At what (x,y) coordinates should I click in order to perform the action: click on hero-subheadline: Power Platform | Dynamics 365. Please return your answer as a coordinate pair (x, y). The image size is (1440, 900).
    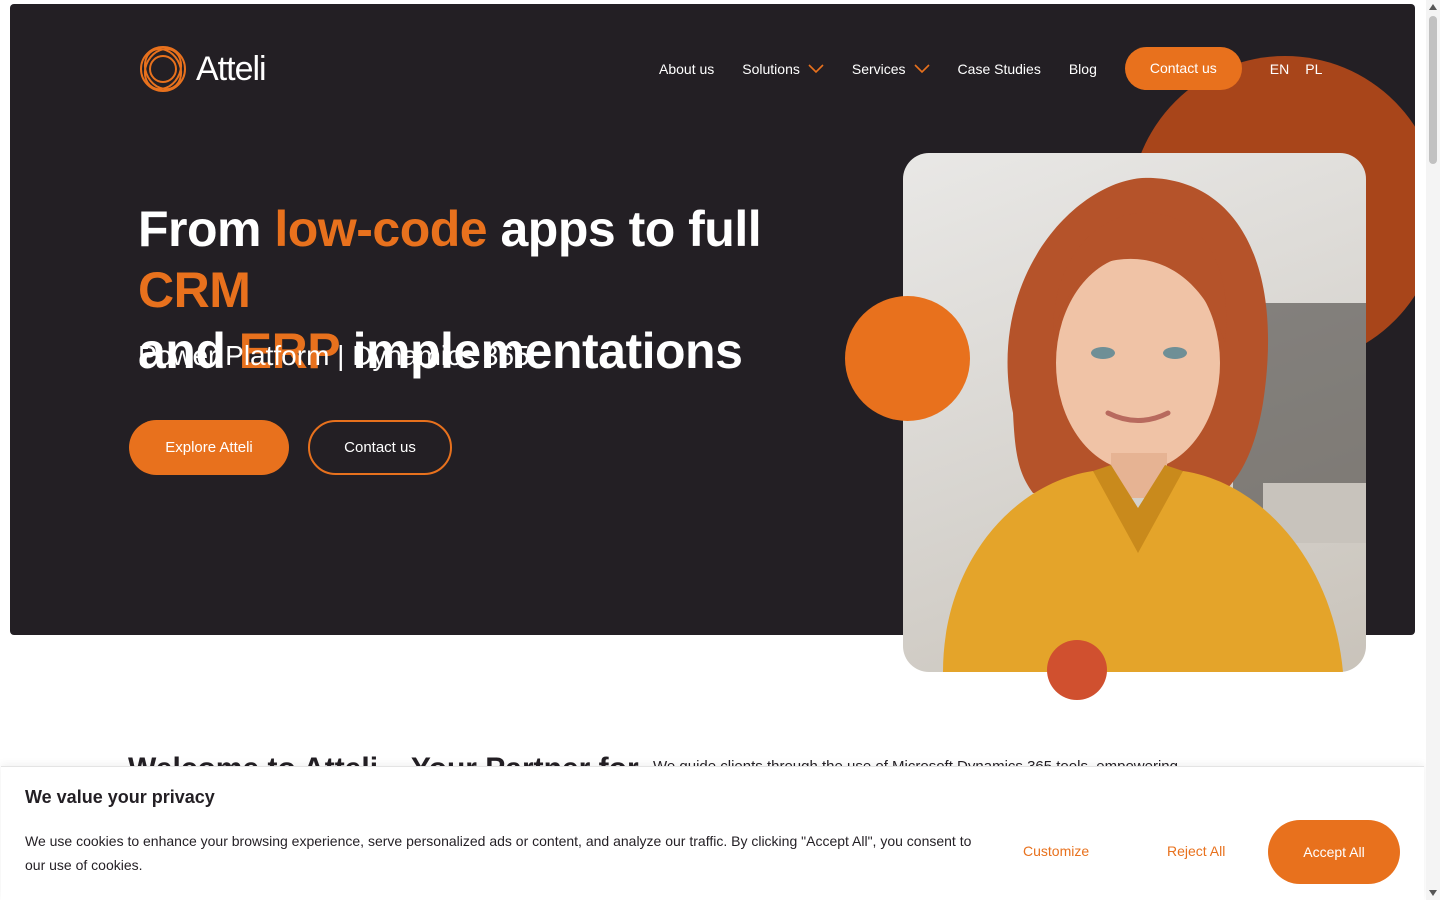
    Looking at the image, I should click on (334, 355).